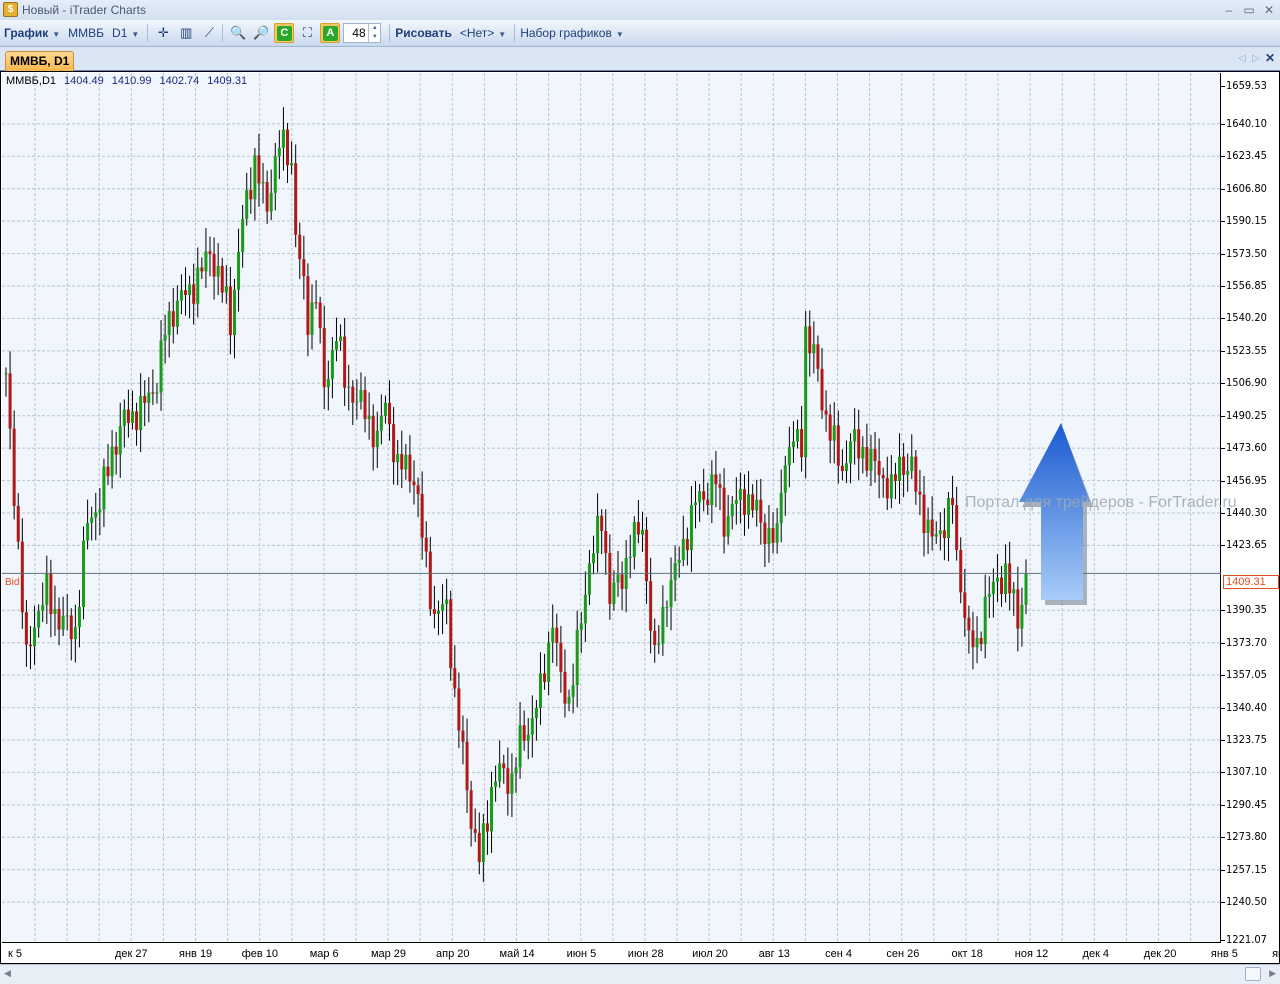 Image resolution: width=1280 pixels, height=984 pixels. Describe the element at coordinates (1160, 954) in the screenshot. I see `date-tick-label: дек 20` at that location.